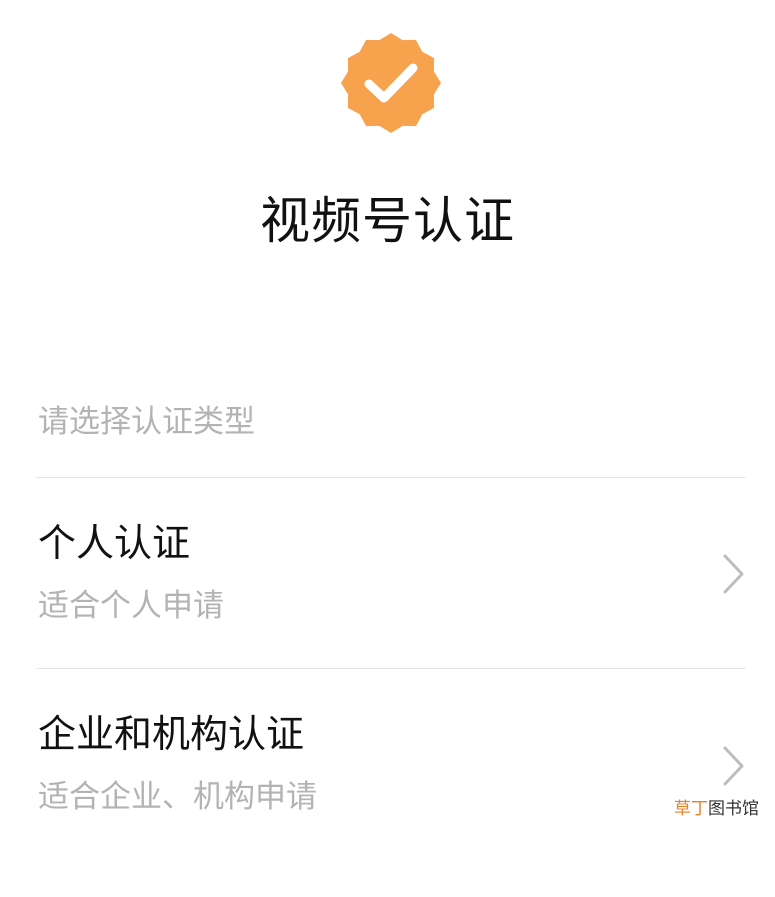 The height and width of the screenshot is (897, 775). What do you see at coordinates (391, 83) in the screenshot?
I see `verified-badge-icon` at bounding box center [391, 83].